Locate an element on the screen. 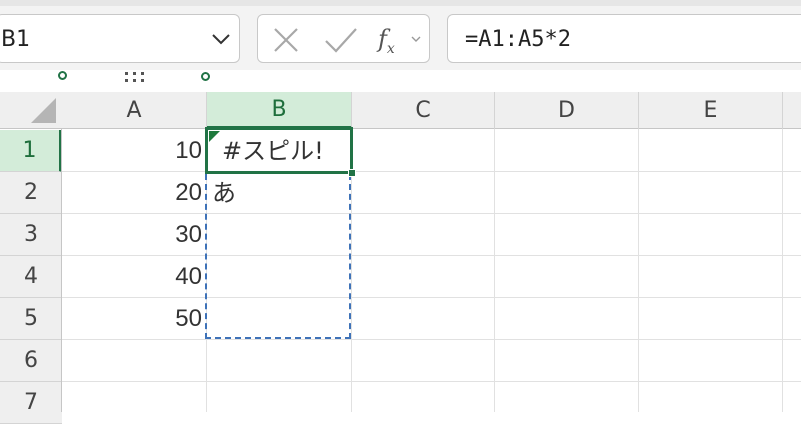  toolbar-top-divider is located at coordinates (400, 3).